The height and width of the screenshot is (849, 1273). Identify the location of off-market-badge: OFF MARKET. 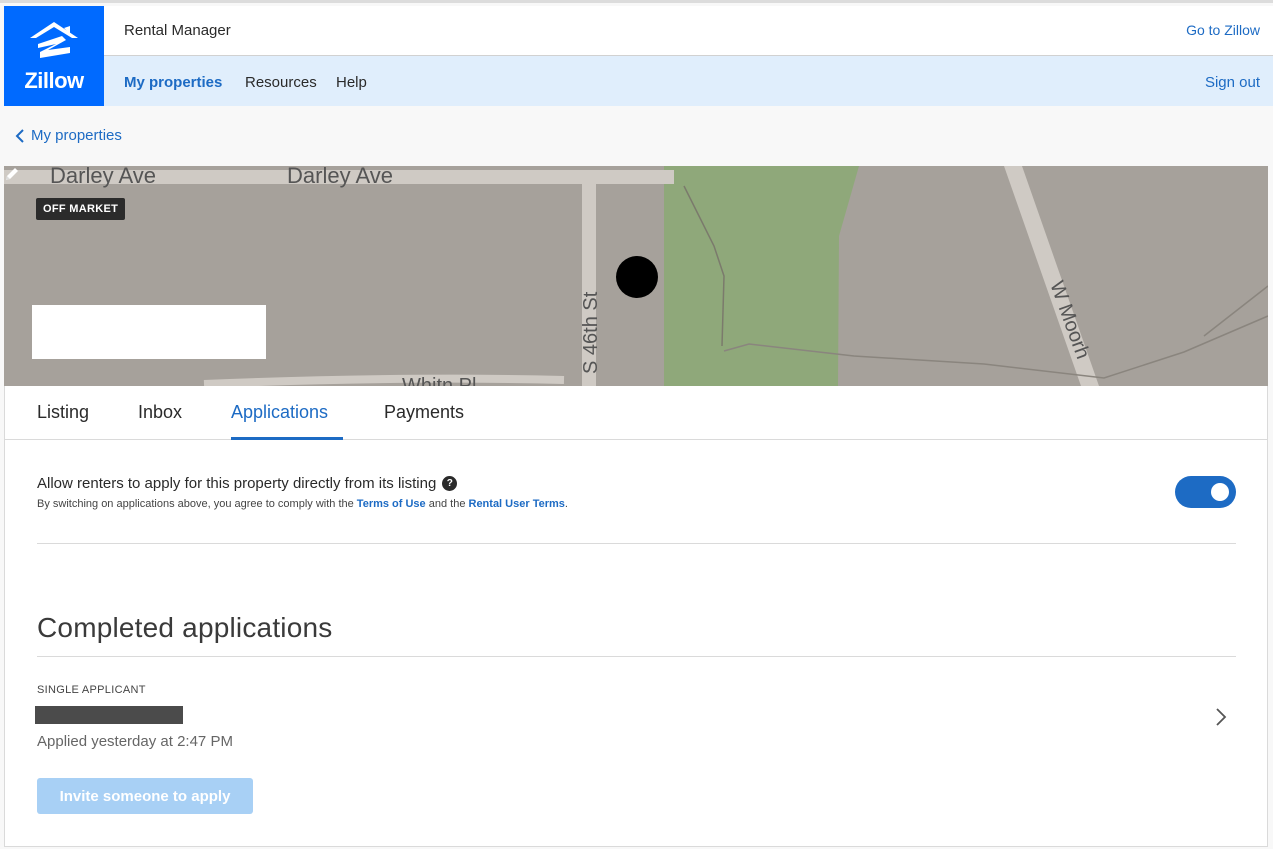
(81, 209).